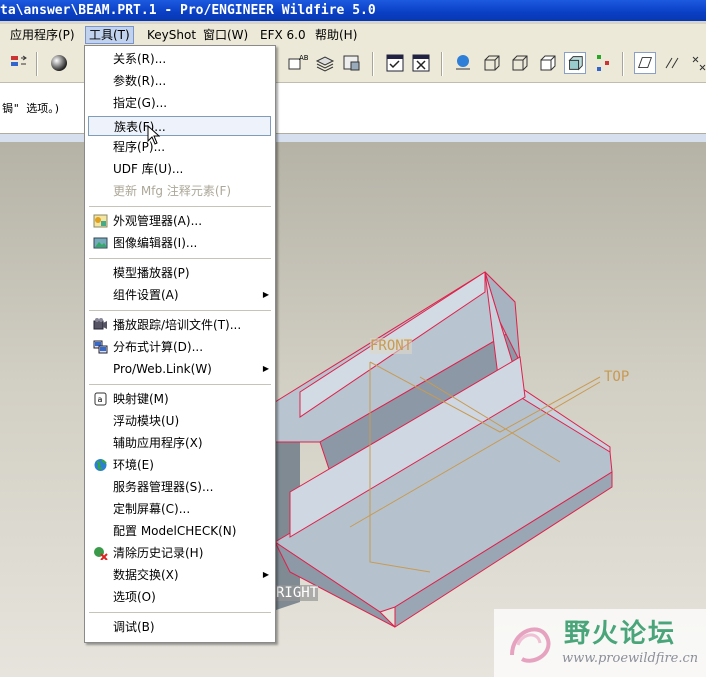 The height and width of the screenshot is (677, 706). What do you see at coordinates (325, 63) in the screenshot?
I see `layers-icon` at bounding box center [325, 63].